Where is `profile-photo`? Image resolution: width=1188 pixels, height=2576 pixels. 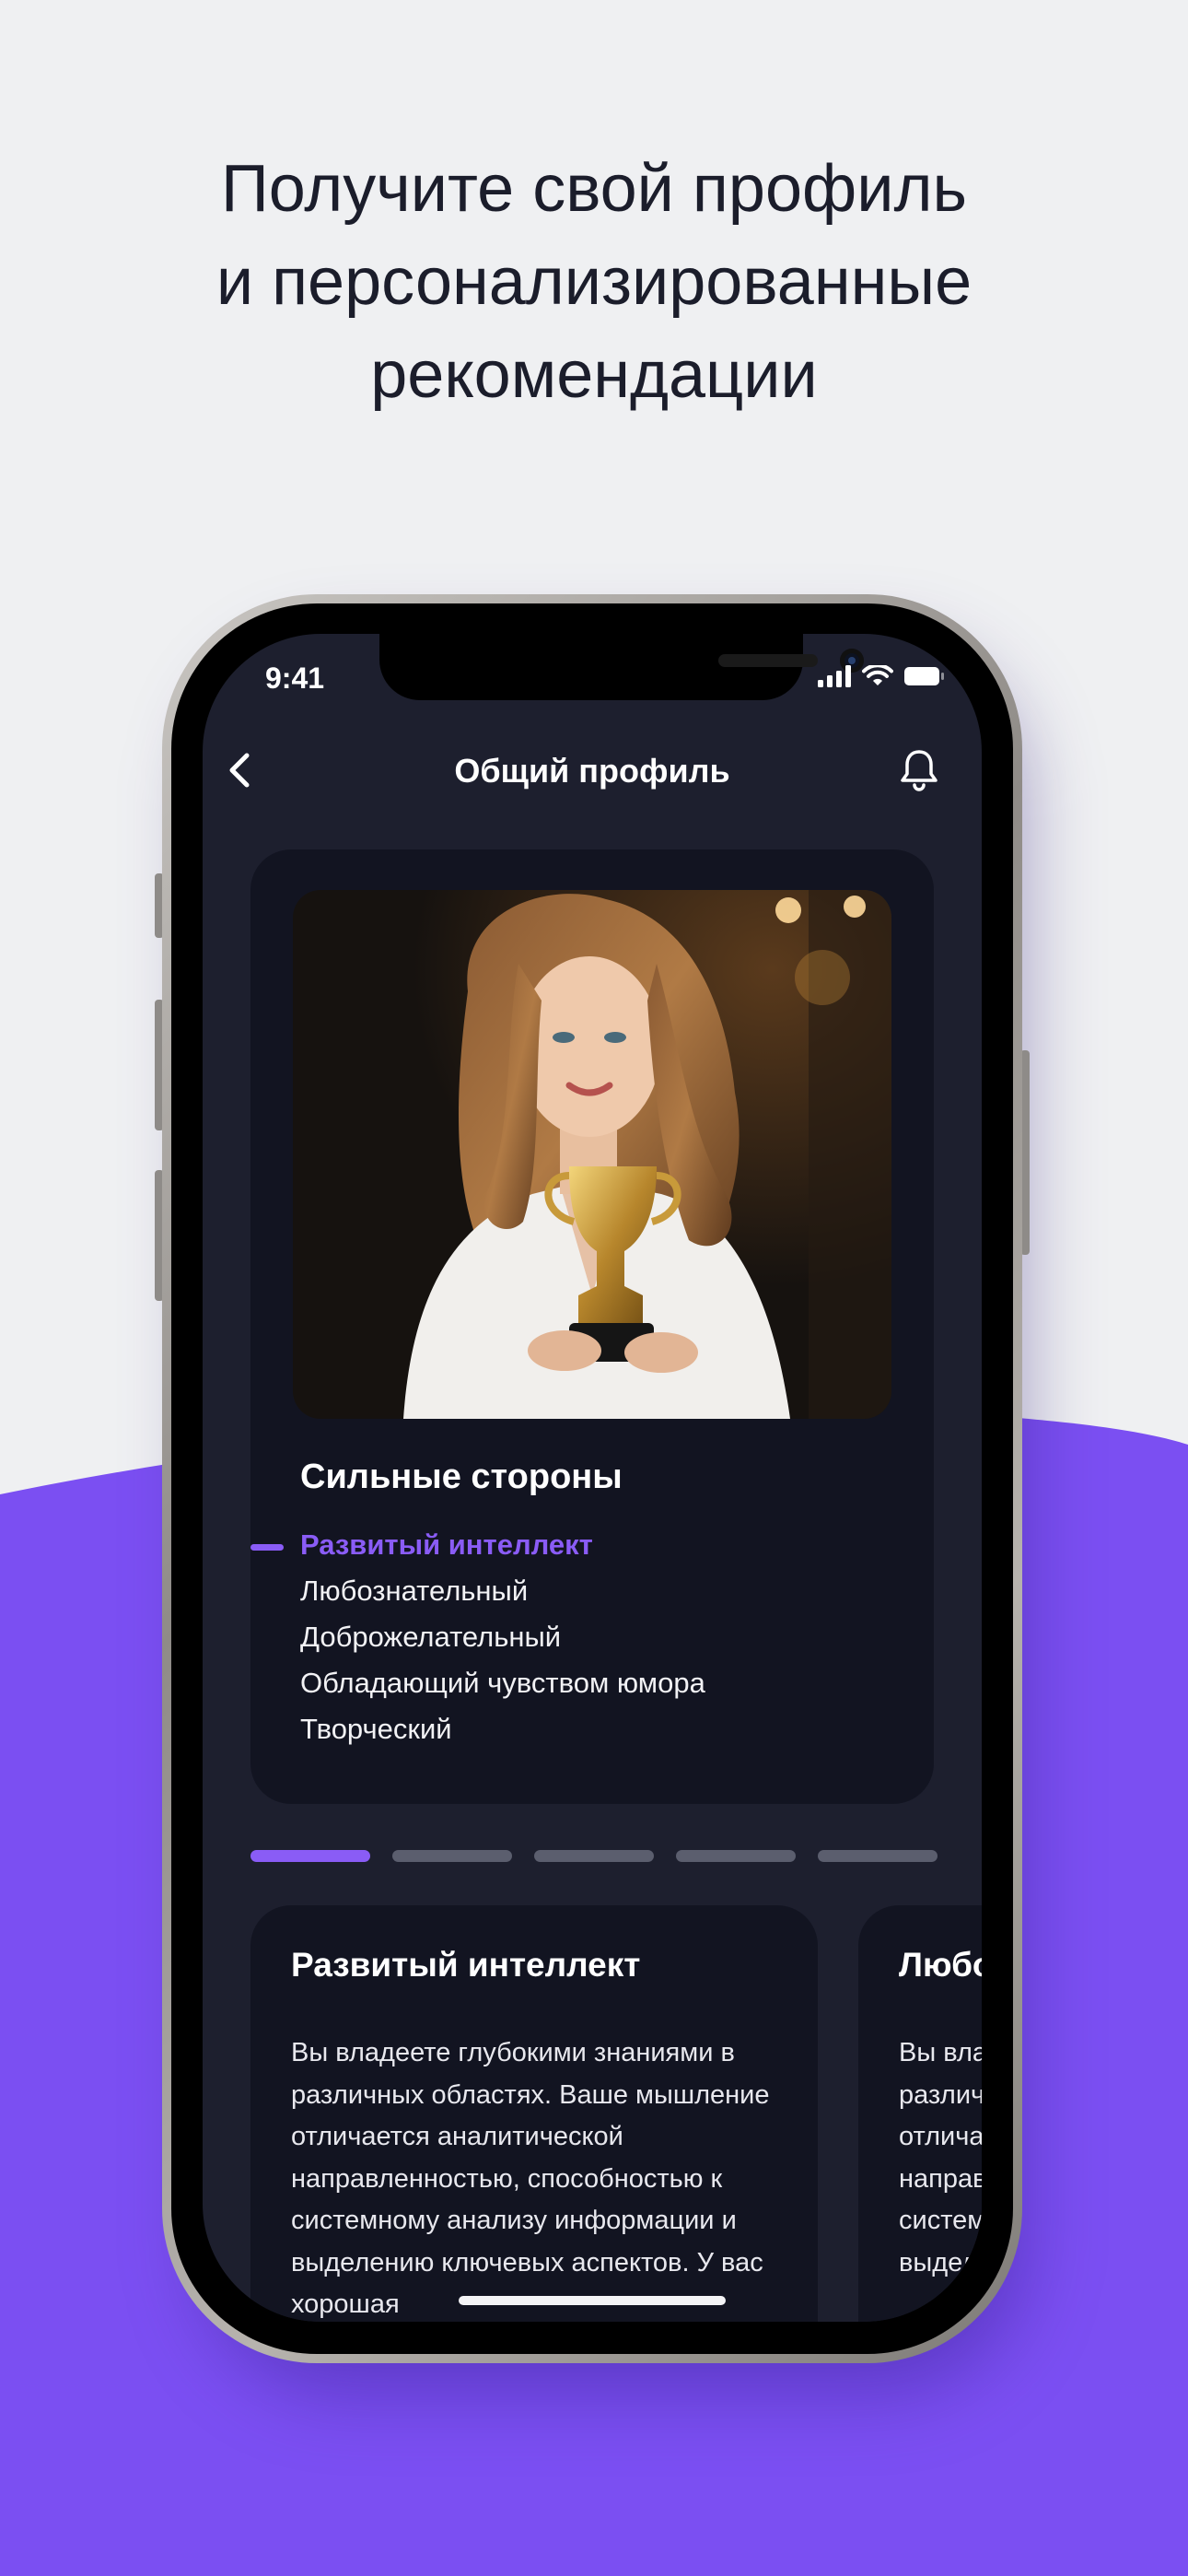 profile-photo is located at coordinates (592, 1154).